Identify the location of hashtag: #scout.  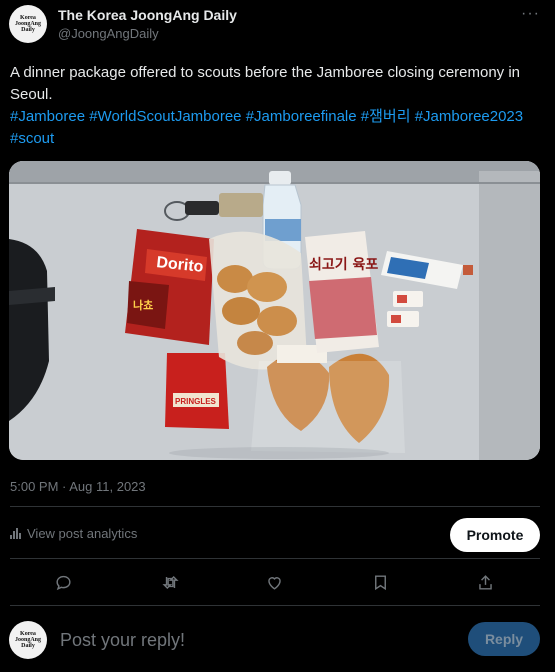
(32, 138).